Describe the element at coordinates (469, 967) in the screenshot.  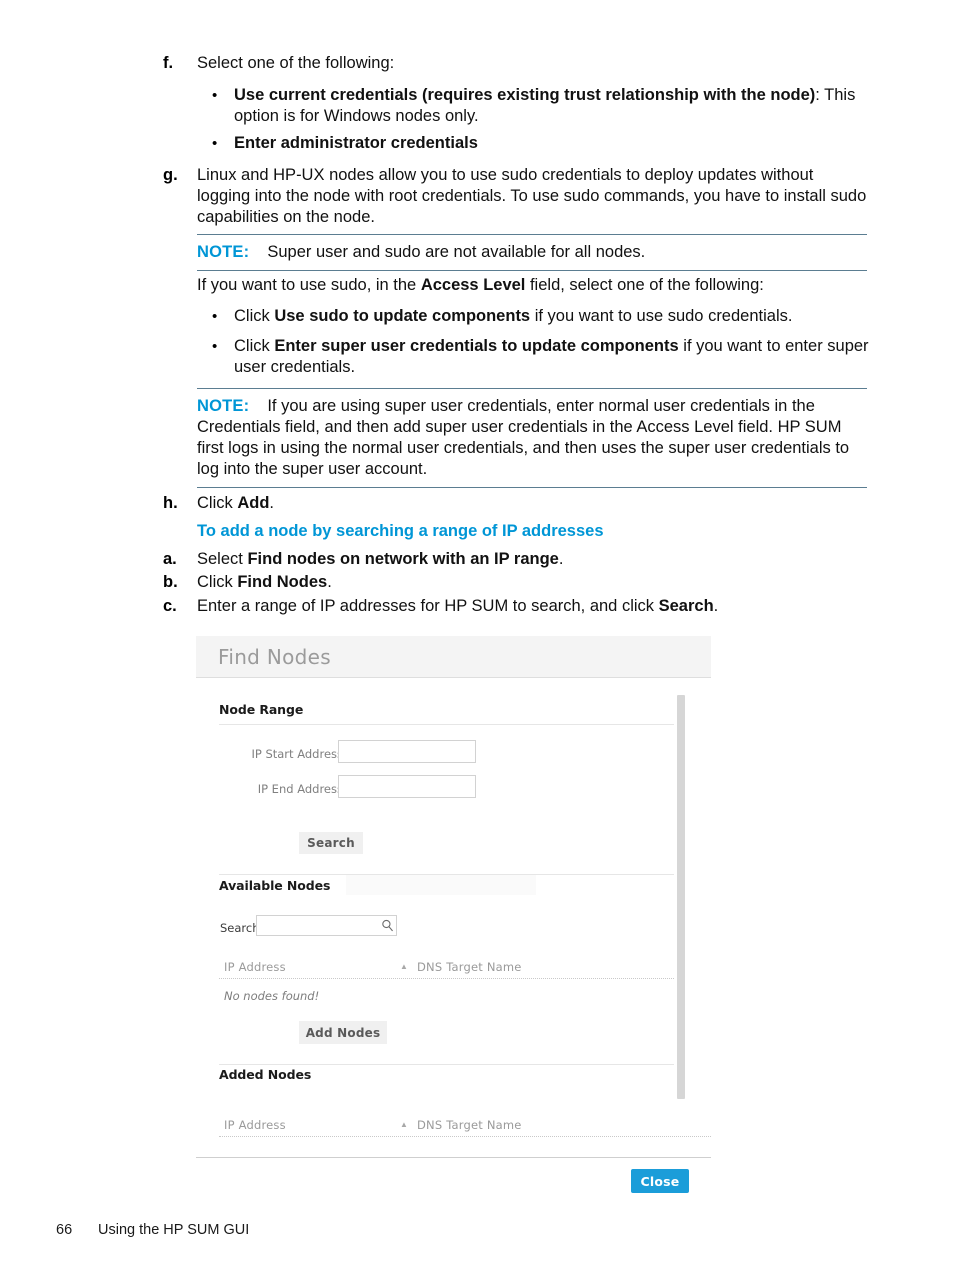
I see `available-nodes-col-dns-target-name: DNS Target Name` at that location.